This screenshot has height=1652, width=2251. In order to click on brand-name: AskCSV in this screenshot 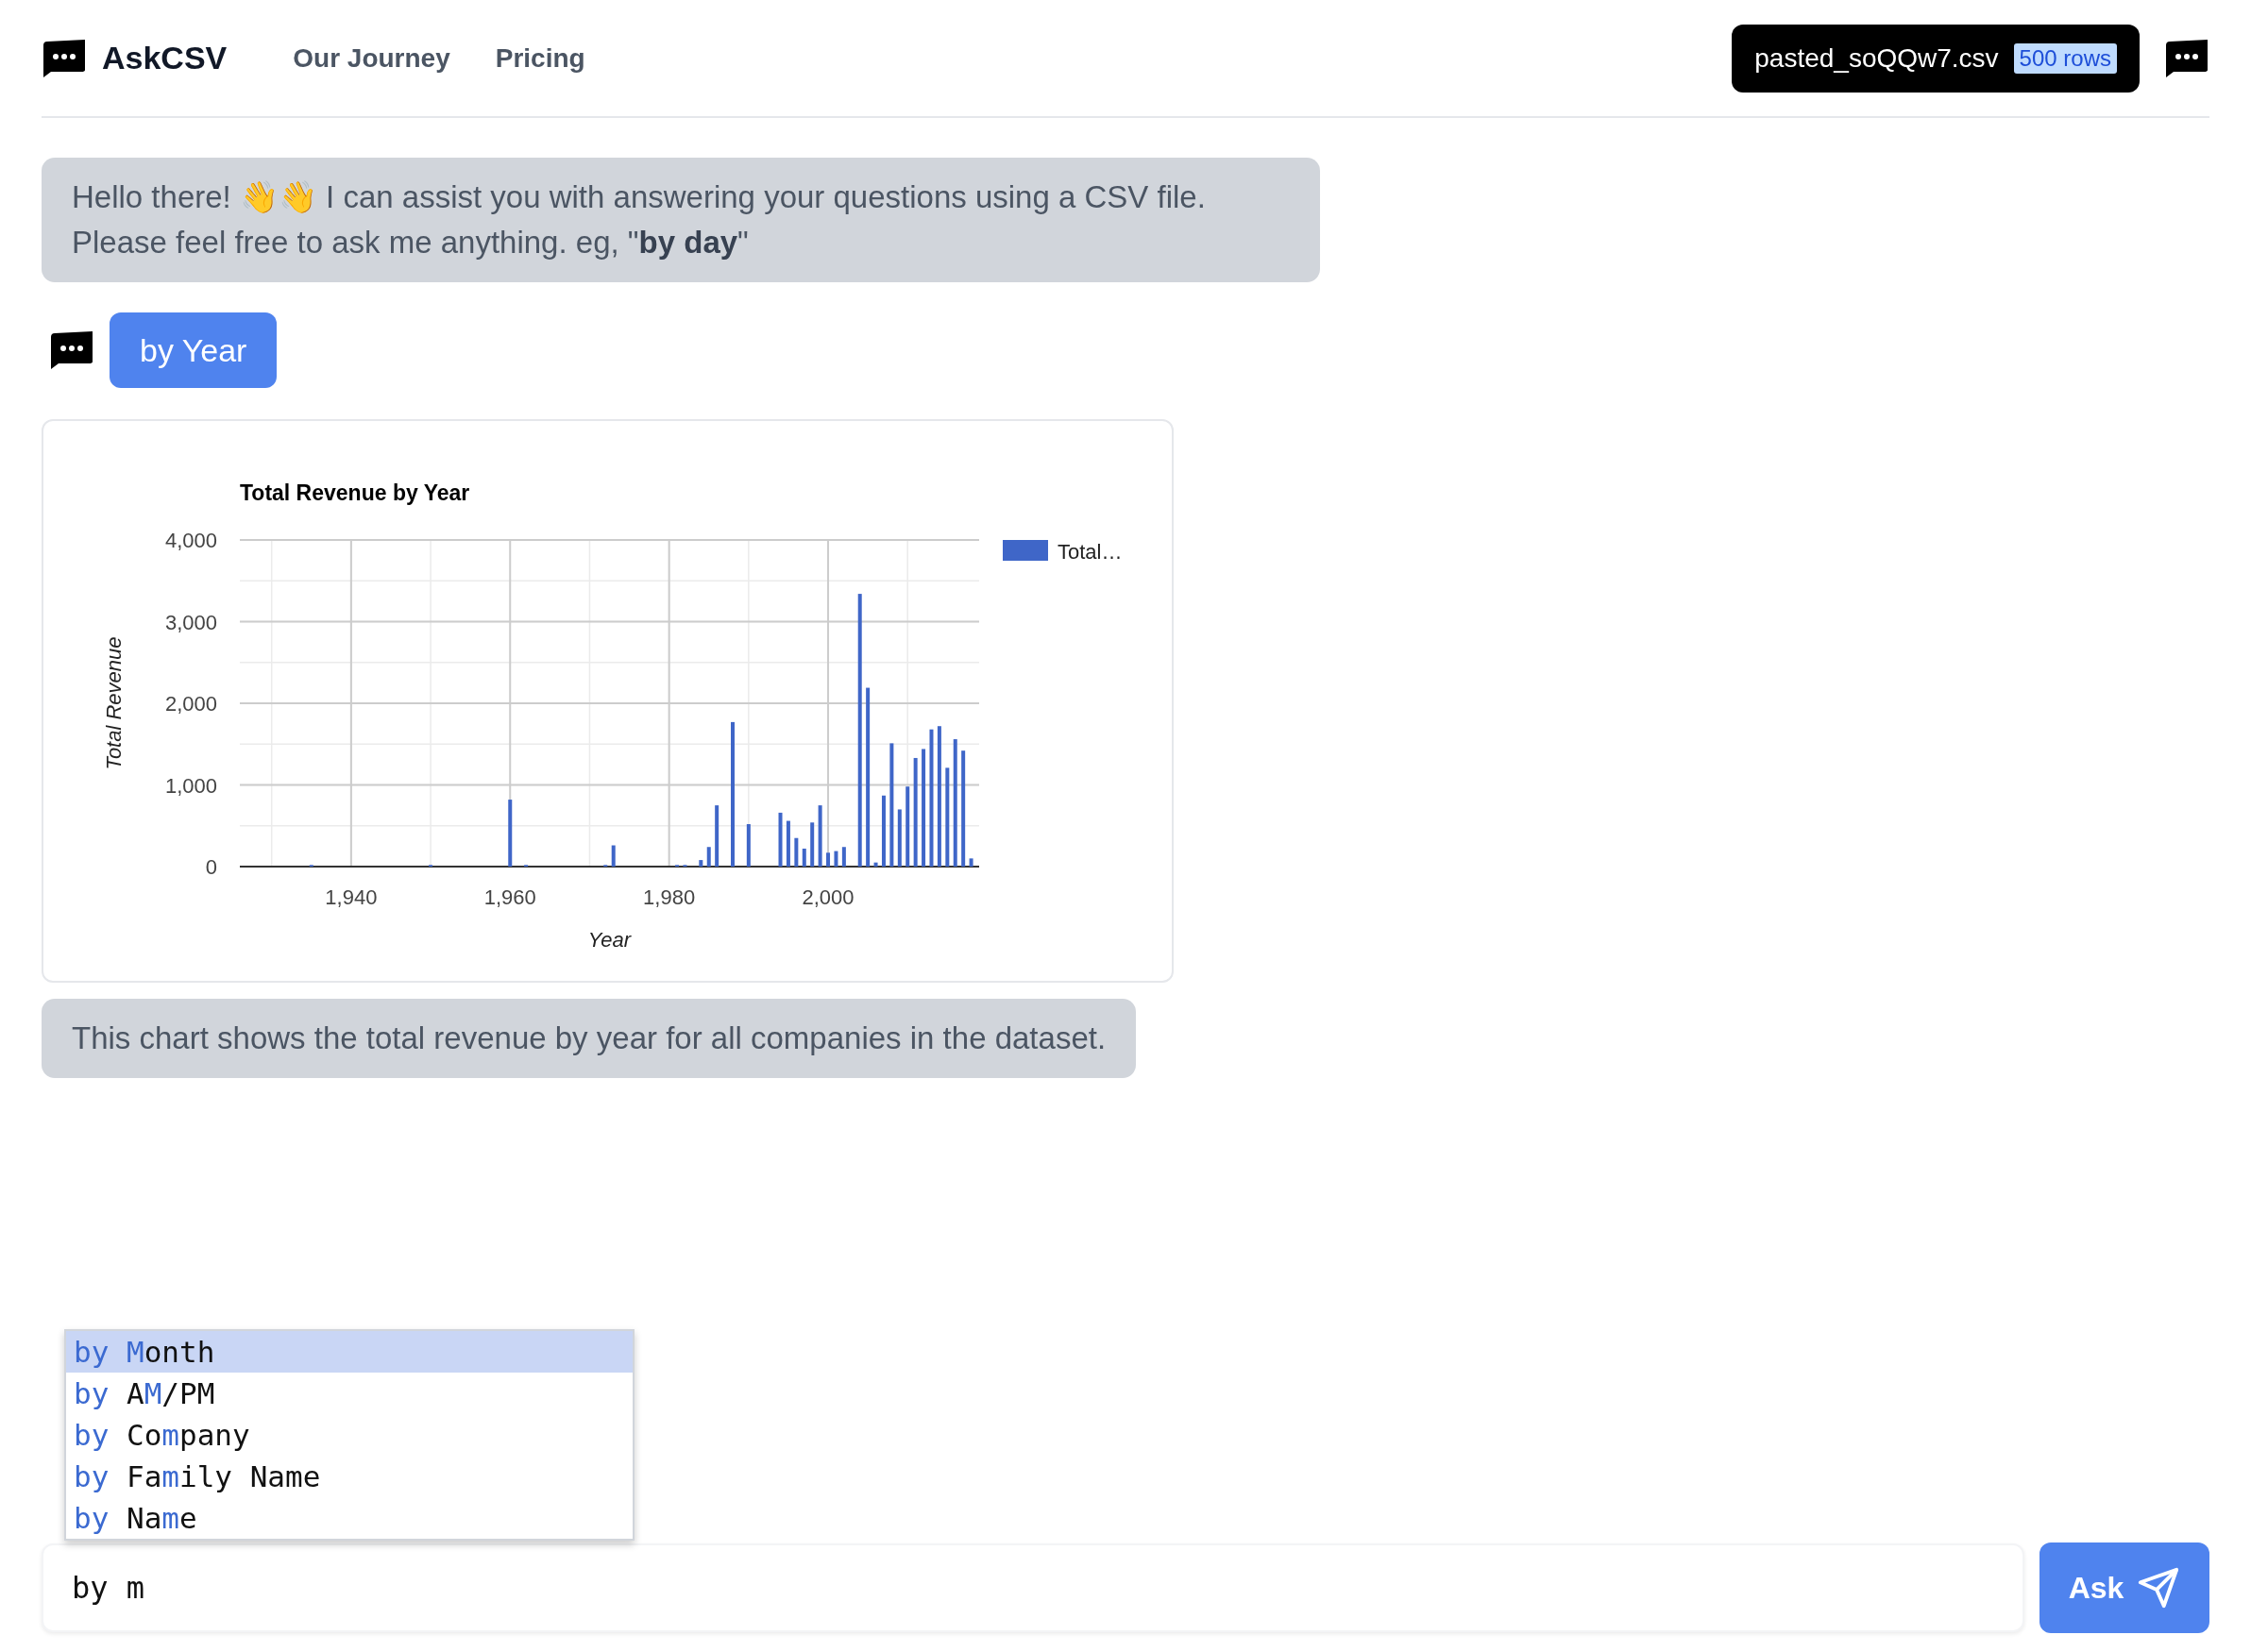, I will do `click(165, 58)`.